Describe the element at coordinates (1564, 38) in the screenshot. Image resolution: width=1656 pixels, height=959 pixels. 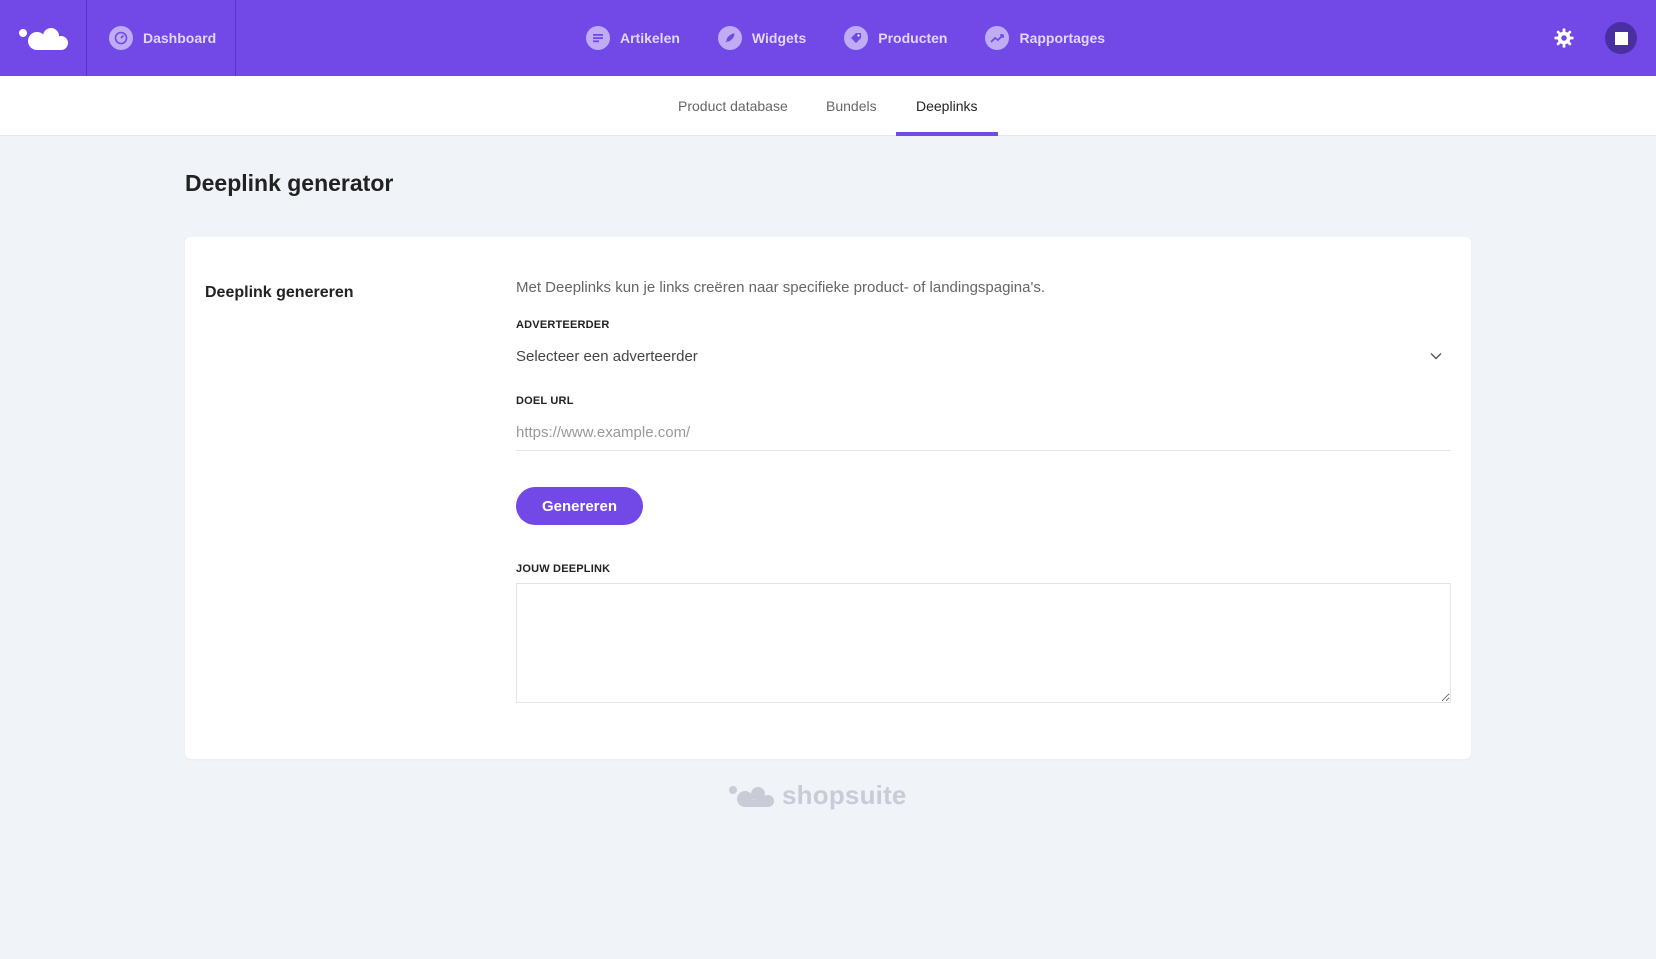
I see `gear-icon` at that location.